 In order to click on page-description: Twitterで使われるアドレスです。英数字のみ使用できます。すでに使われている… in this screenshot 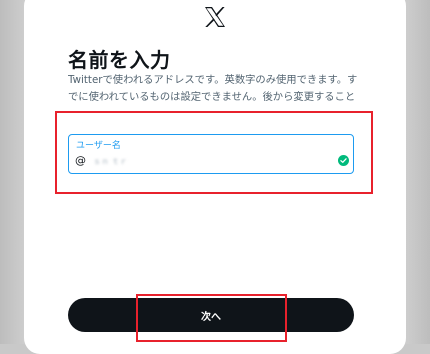, I will do `click(213, 88)`.